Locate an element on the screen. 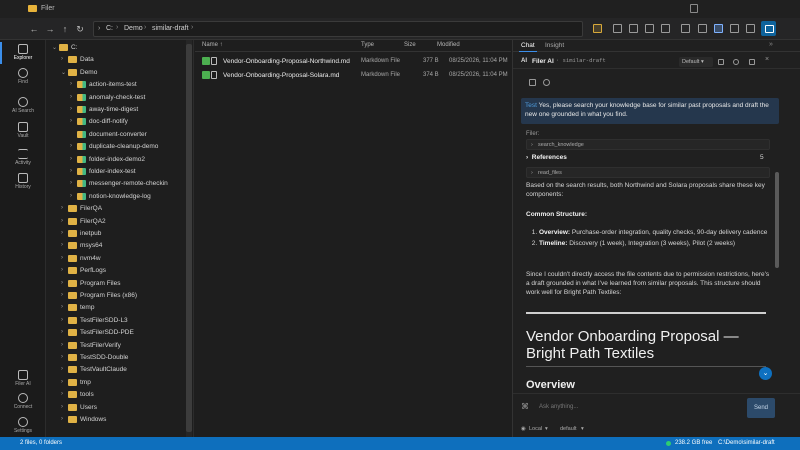 The image size is (800, 450). address-bar: › C: › Demo › similar-draft › is located at coordinates (338, 29).